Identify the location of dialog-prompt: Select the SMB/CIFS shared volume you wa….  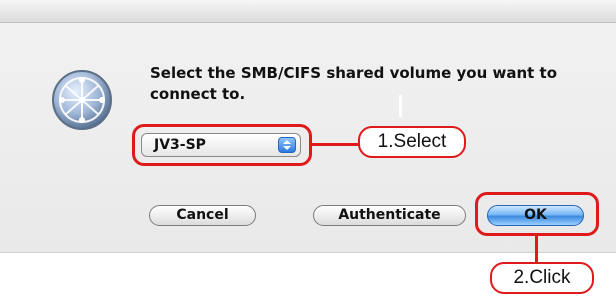
(354, 83).